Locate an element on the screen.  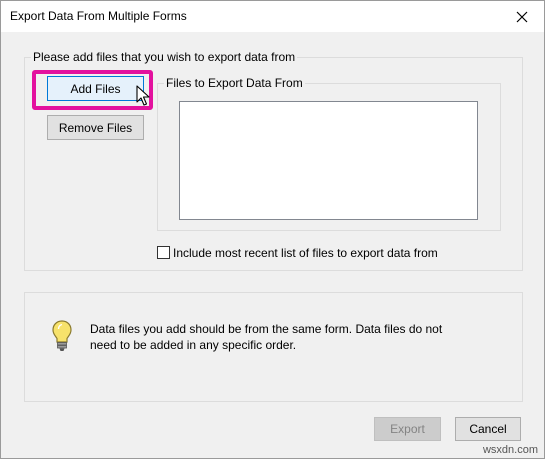
close-button is located at coordinates (522, 16).